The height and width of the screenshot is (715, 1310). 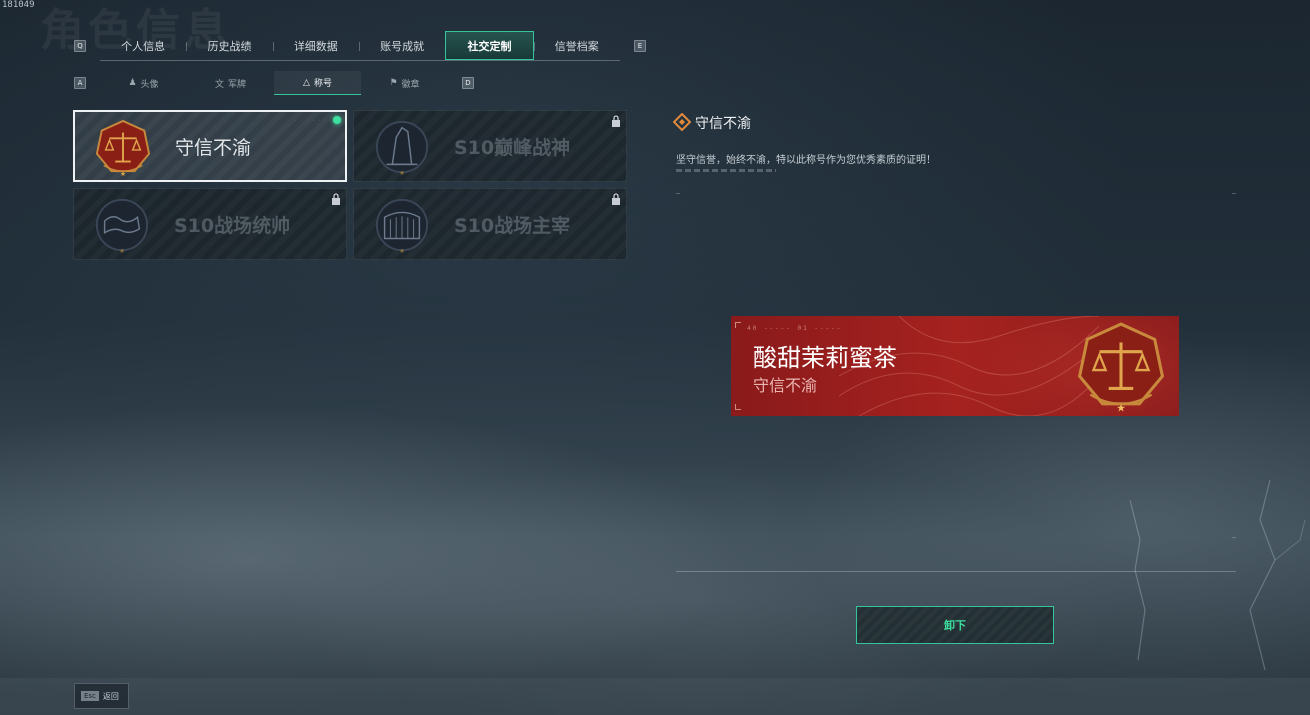 I want to click on title-card-name: S10巅峰战神, so click(x=512, y=147).